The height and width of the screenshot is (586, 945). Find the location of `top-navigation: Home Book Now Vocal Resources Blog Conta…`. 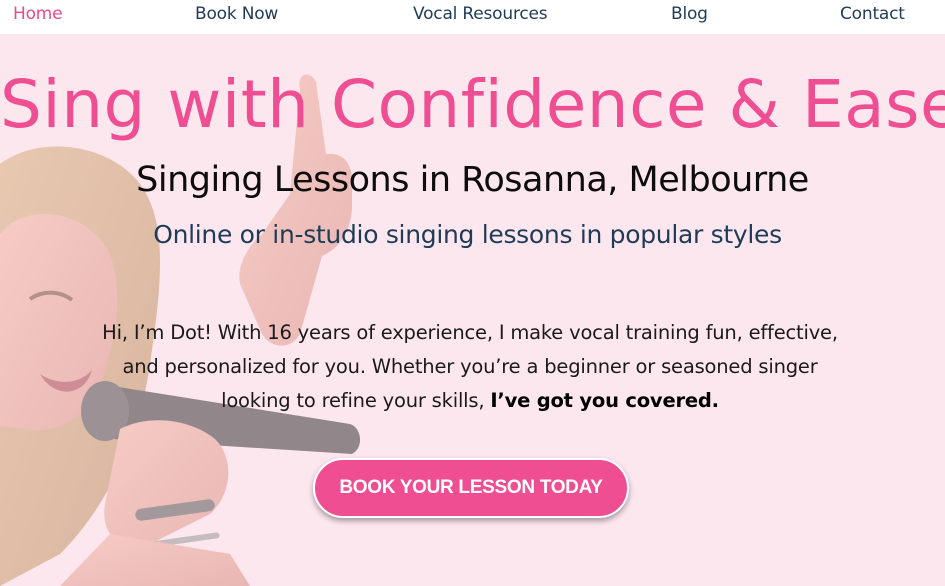

top-navigation: Home Book Now Vocal Resources Blog Conta… is located at coordinates (472, 17).